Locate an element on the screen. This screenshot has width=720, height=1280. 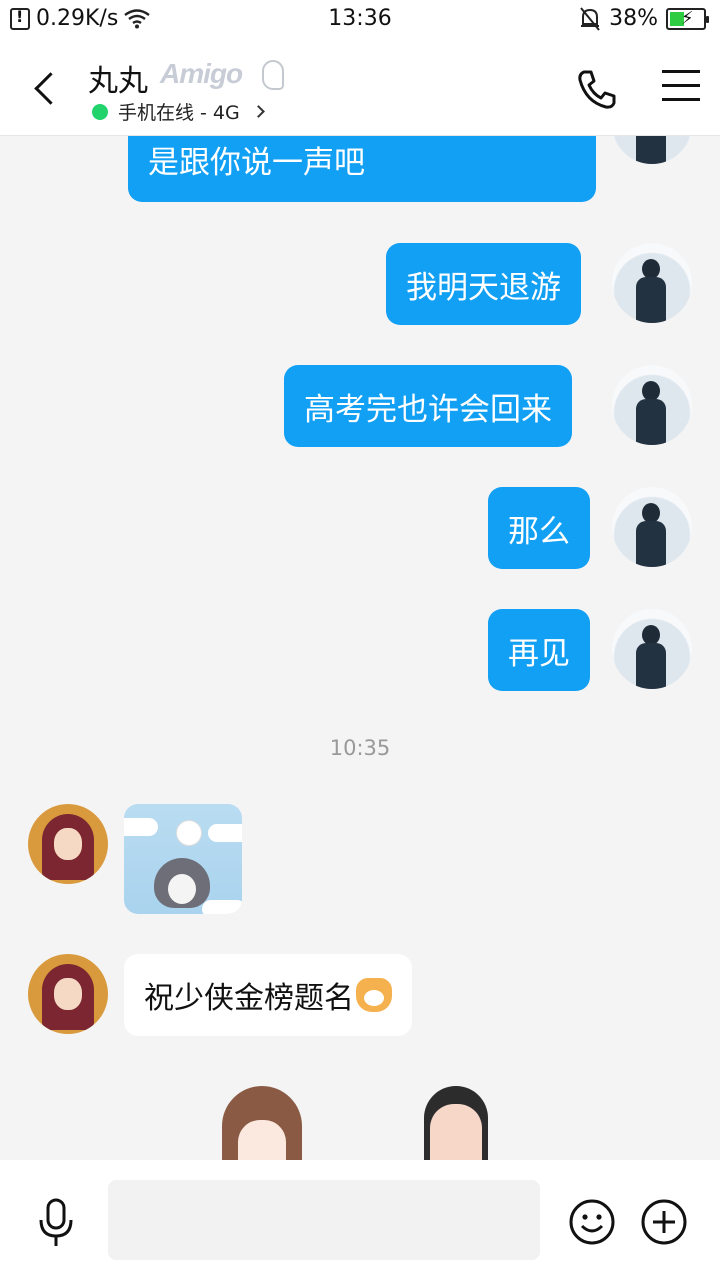
online-status: 手机在线 - 4G is located at coordinates (178, 111).